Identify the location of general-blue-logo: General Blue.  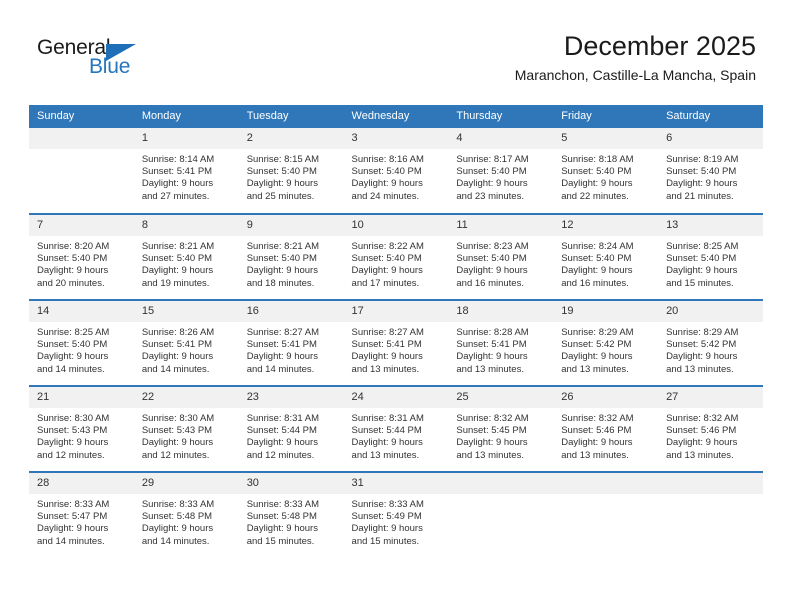
(102, 60).